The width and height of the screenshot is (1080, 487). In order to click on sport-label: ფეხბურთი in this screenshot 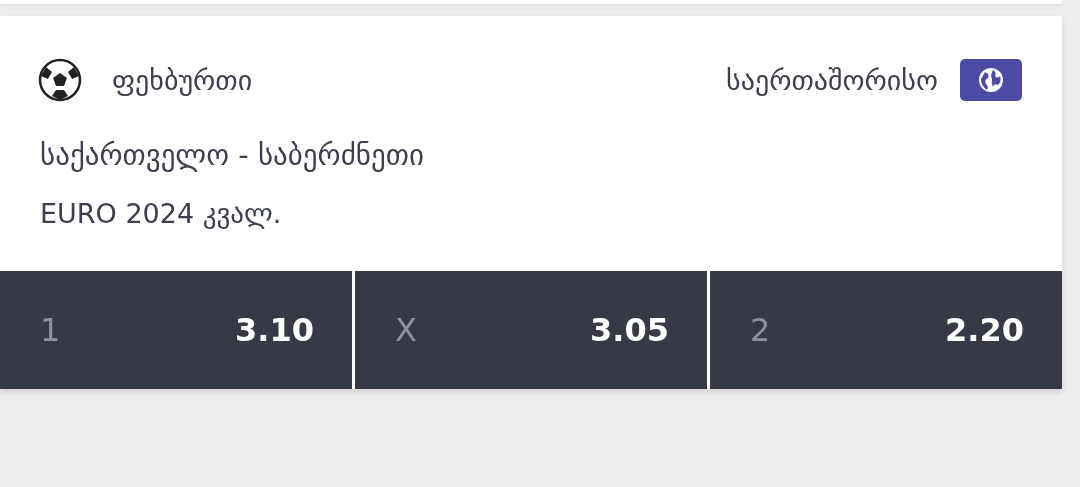, I will do `click(182, 80)`.